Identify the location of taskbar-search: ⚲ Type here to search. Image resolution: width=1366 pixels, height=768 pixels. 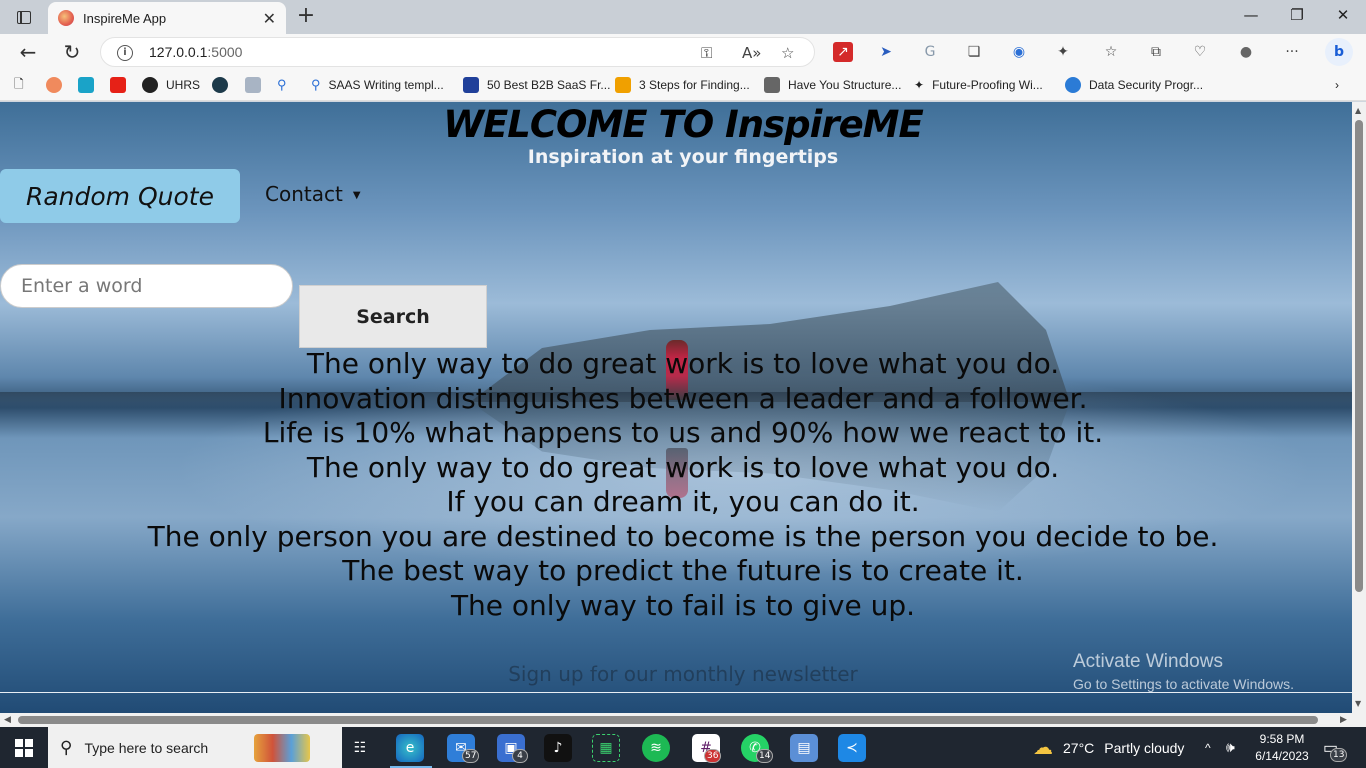
(195, 747).